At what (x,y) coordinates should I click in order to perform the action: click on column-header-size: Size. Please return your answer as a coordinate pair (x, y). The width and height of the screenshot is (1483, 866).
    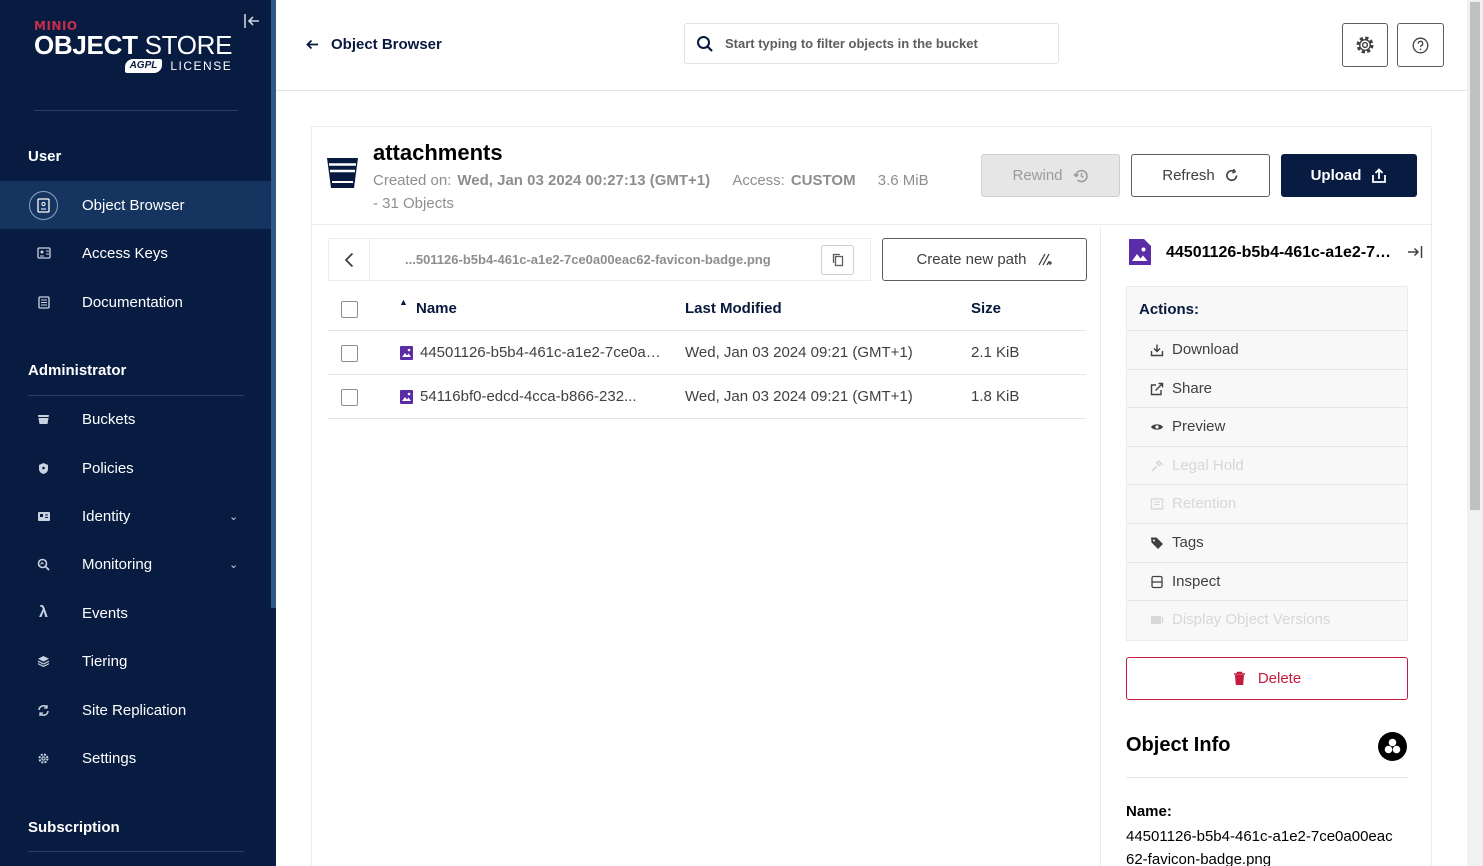
    Looking at the image, I should click on (986, 308).